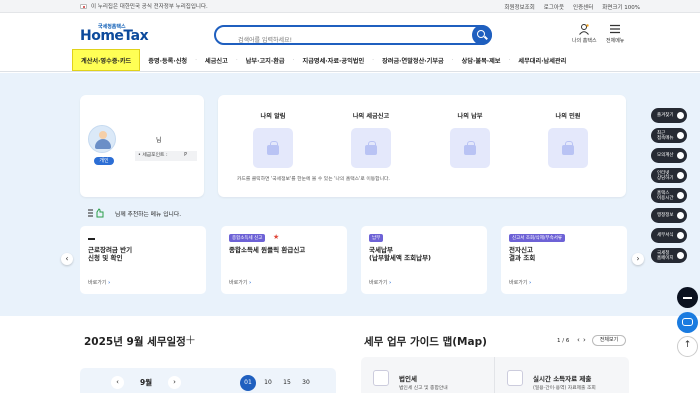 The image size is (700, 393). Describe the element at coordinates (542, 60) in the screenshot. I see `nav-item-agent: 세무대리·납세관리` at that location.